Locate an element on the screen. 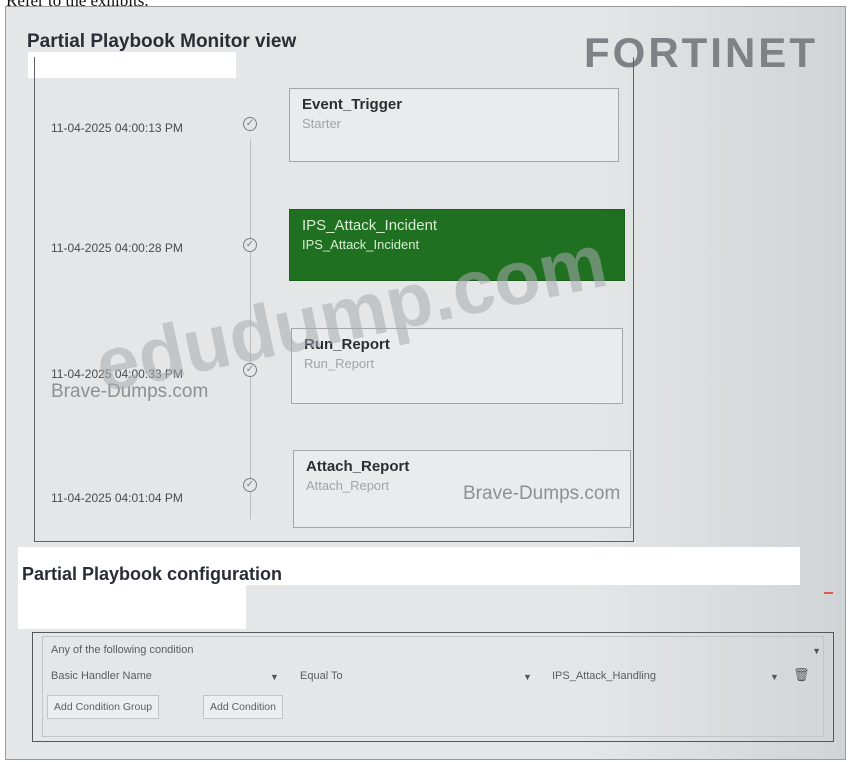  step-subtitle: Starter is located at coordinates (322, 123).